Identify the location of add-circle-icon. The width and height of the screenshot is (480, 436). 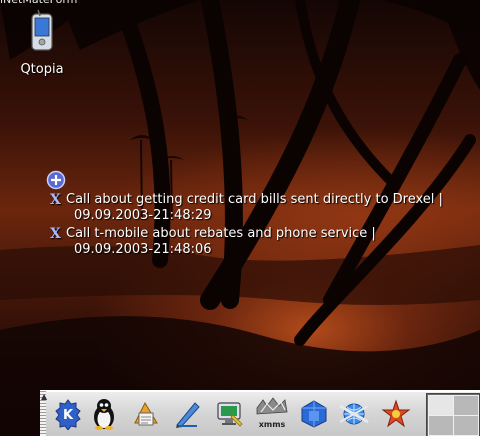
(56, 180).